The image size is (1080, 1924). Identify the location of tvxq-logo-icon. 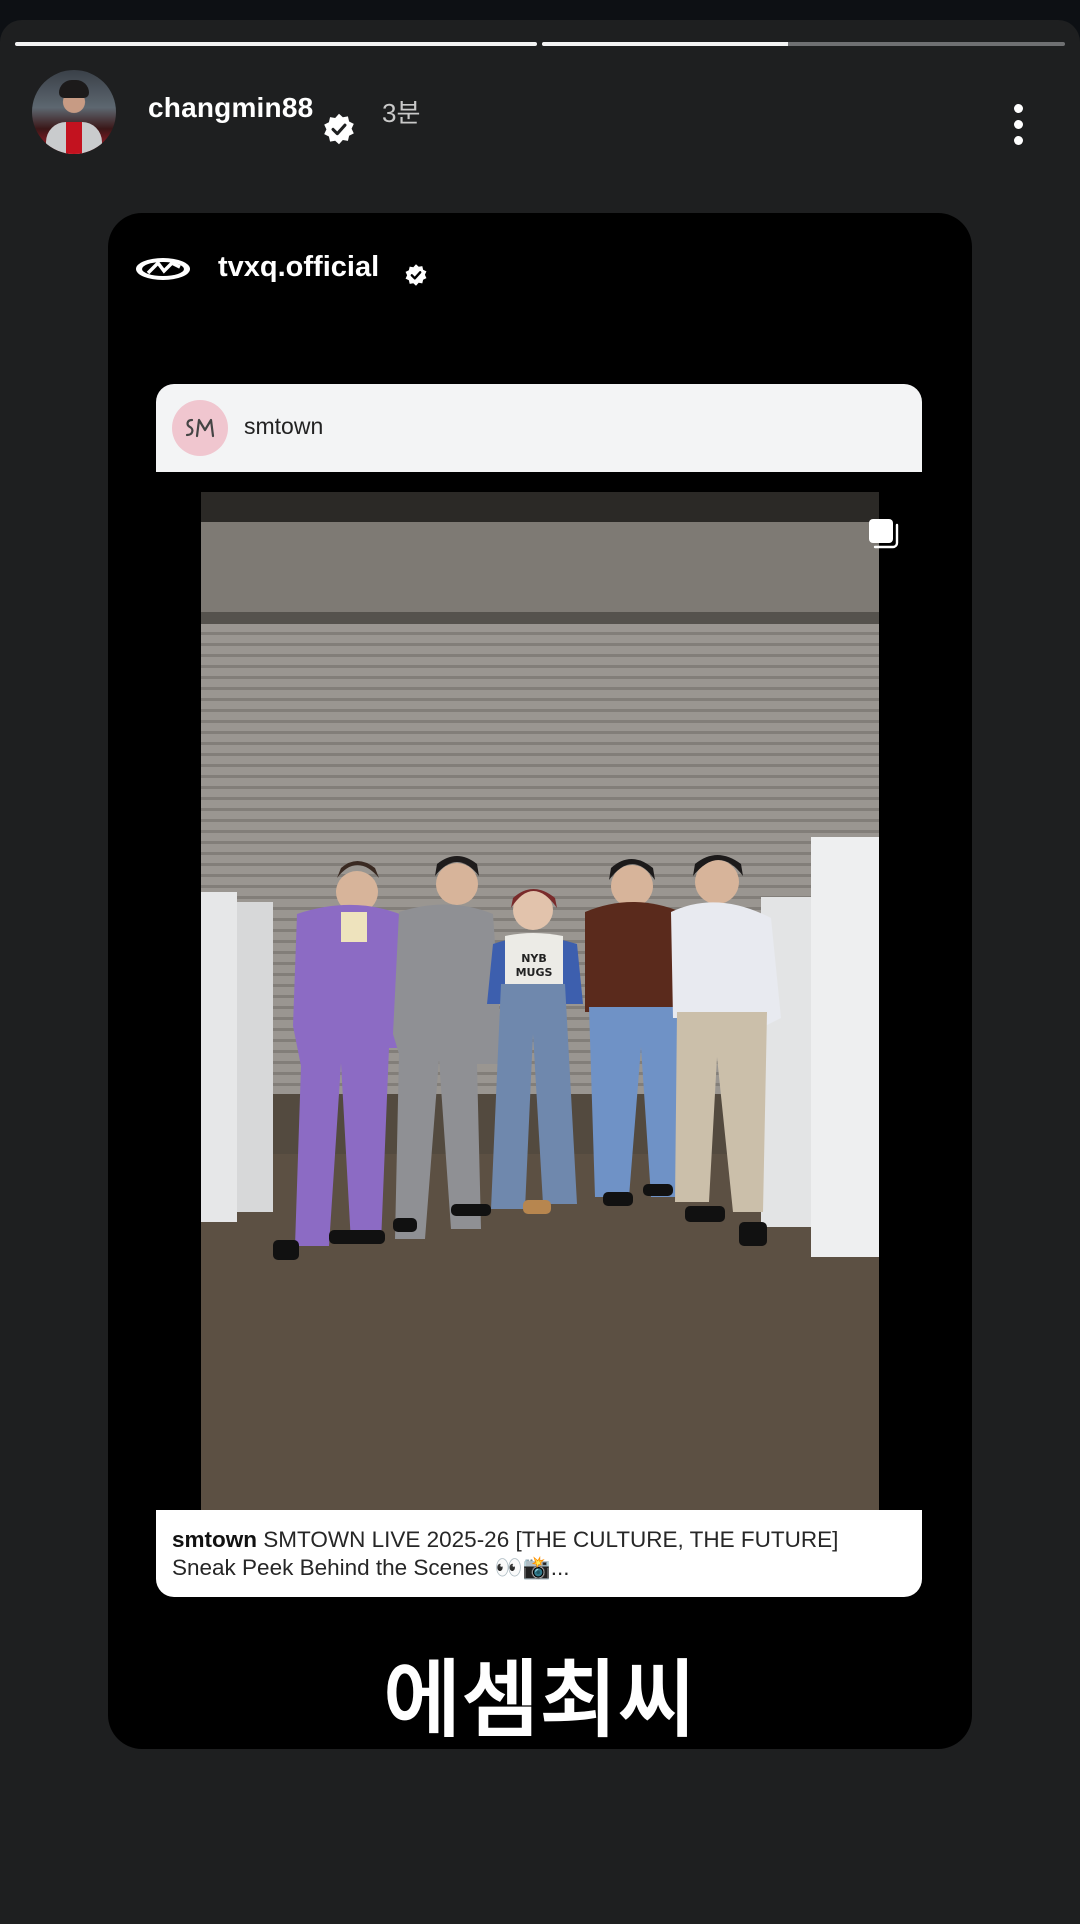
(163, 269).